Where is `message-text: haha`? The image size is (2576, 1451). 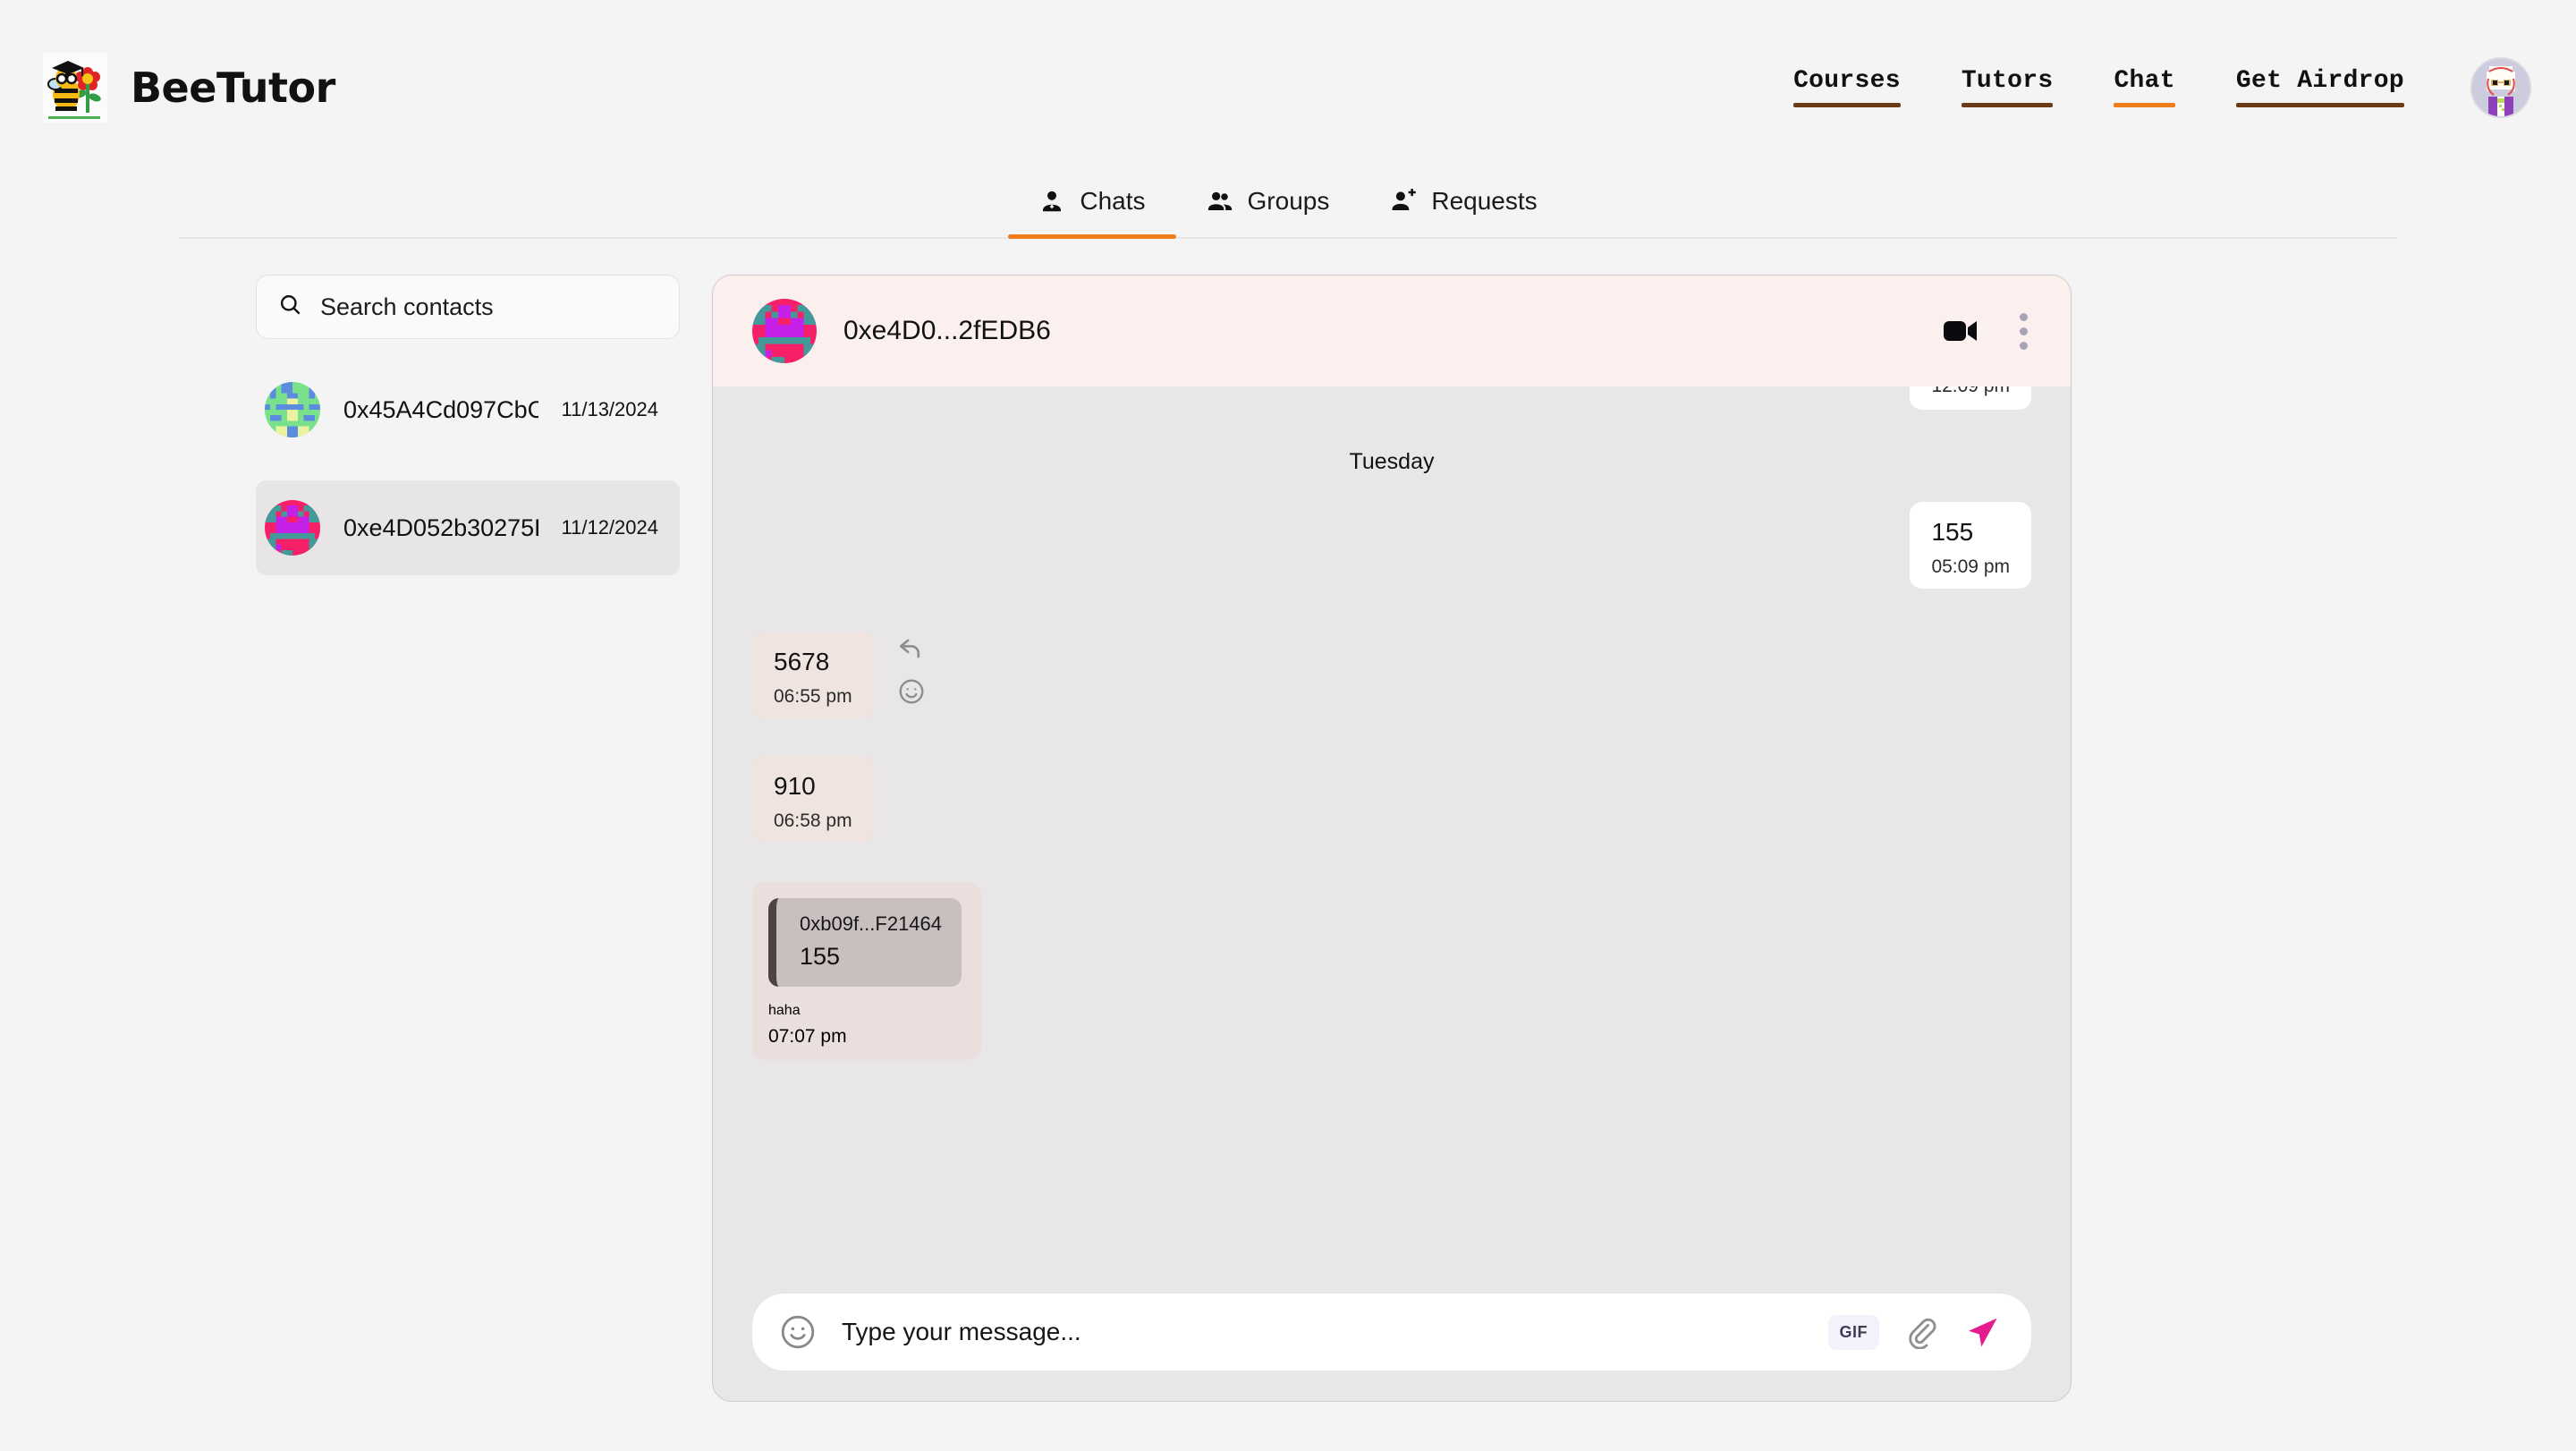 message-text: haha is located at coordinates (784, 1011).